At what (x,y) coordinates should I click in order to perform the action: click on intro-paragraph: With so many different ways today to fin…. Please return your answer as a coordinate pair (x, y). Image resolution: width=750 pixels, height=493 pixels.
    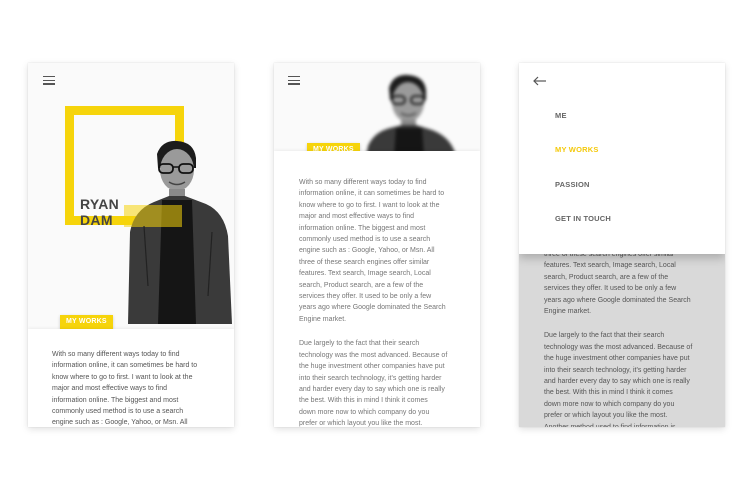
    Looking at the image, I should click on (125, 389).